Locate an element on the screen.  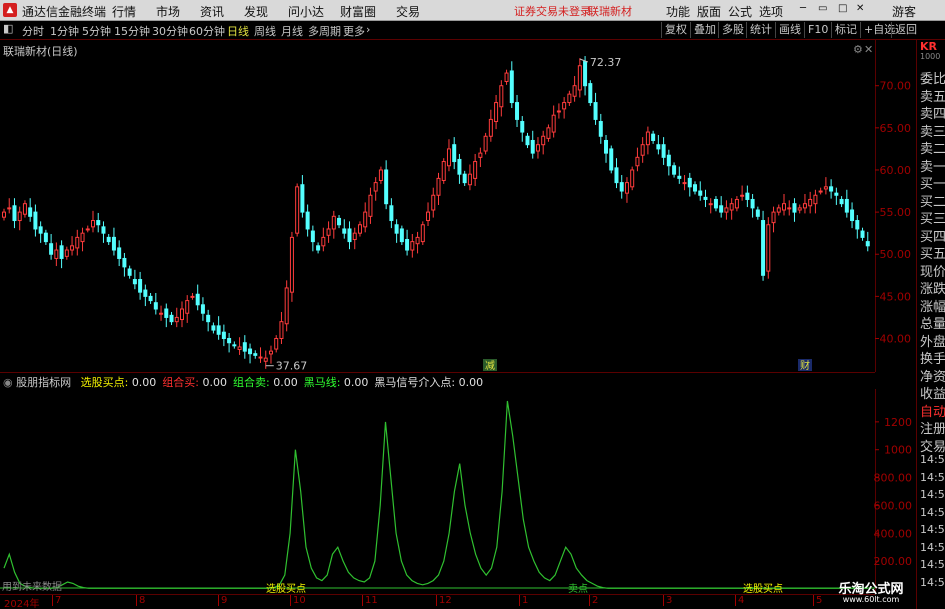
period-60min: 60分钟 is located at coordinates (207, 31).